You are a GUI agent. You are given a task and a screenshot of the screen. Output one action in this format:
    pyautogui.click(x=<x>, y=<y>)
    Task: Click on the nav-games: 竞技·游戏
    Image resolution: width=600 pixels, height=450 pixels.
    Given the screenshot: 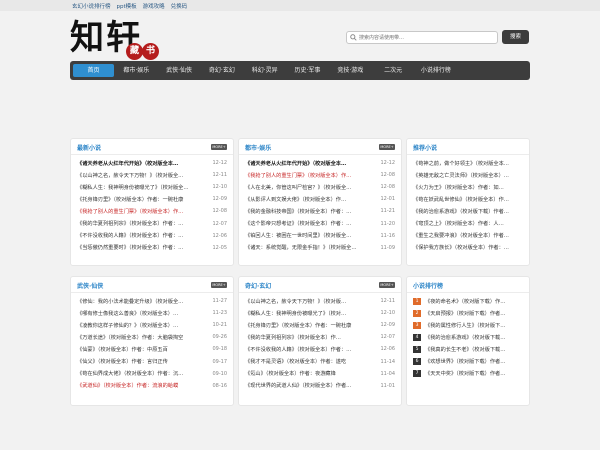 What is the action you would take?
    pyautogui.click(x=350, y=70)
    